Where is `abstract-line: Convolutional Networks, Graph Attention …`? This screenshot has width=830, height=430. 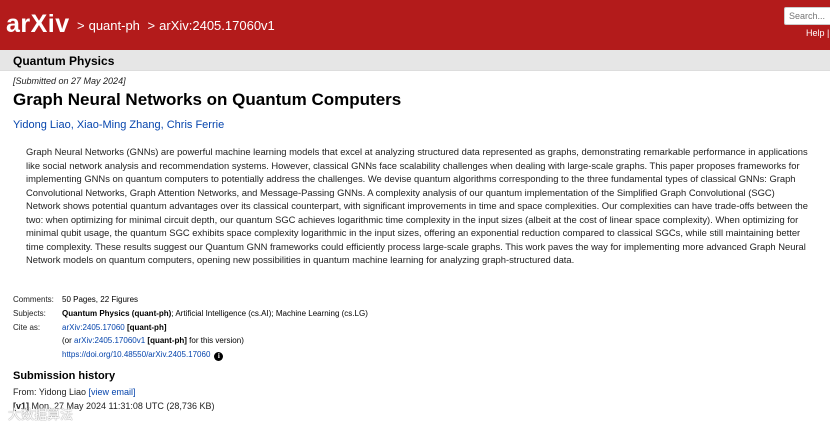 abstract-line: Convolutional Networks, Graph Attention … is located at coordinates (400, 192).